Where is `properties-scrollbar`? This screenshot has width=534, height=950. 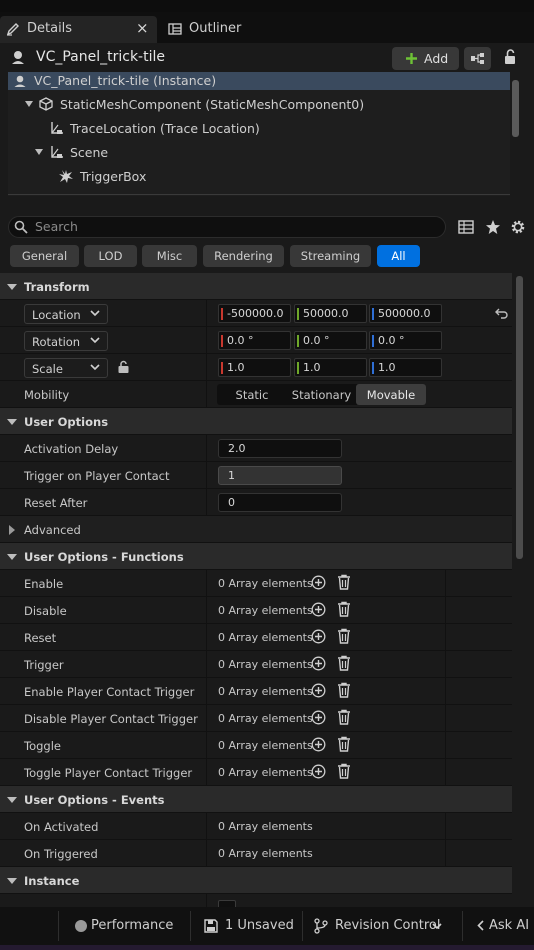 properties-scrollbar is located at coordinates (519, 417).